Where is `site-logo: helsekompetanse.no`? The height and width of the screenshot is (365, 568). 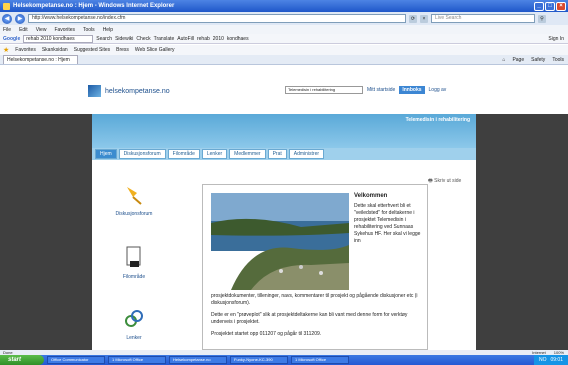
site-logo: helsekompetanse.no is located at coordinates (129, 91).